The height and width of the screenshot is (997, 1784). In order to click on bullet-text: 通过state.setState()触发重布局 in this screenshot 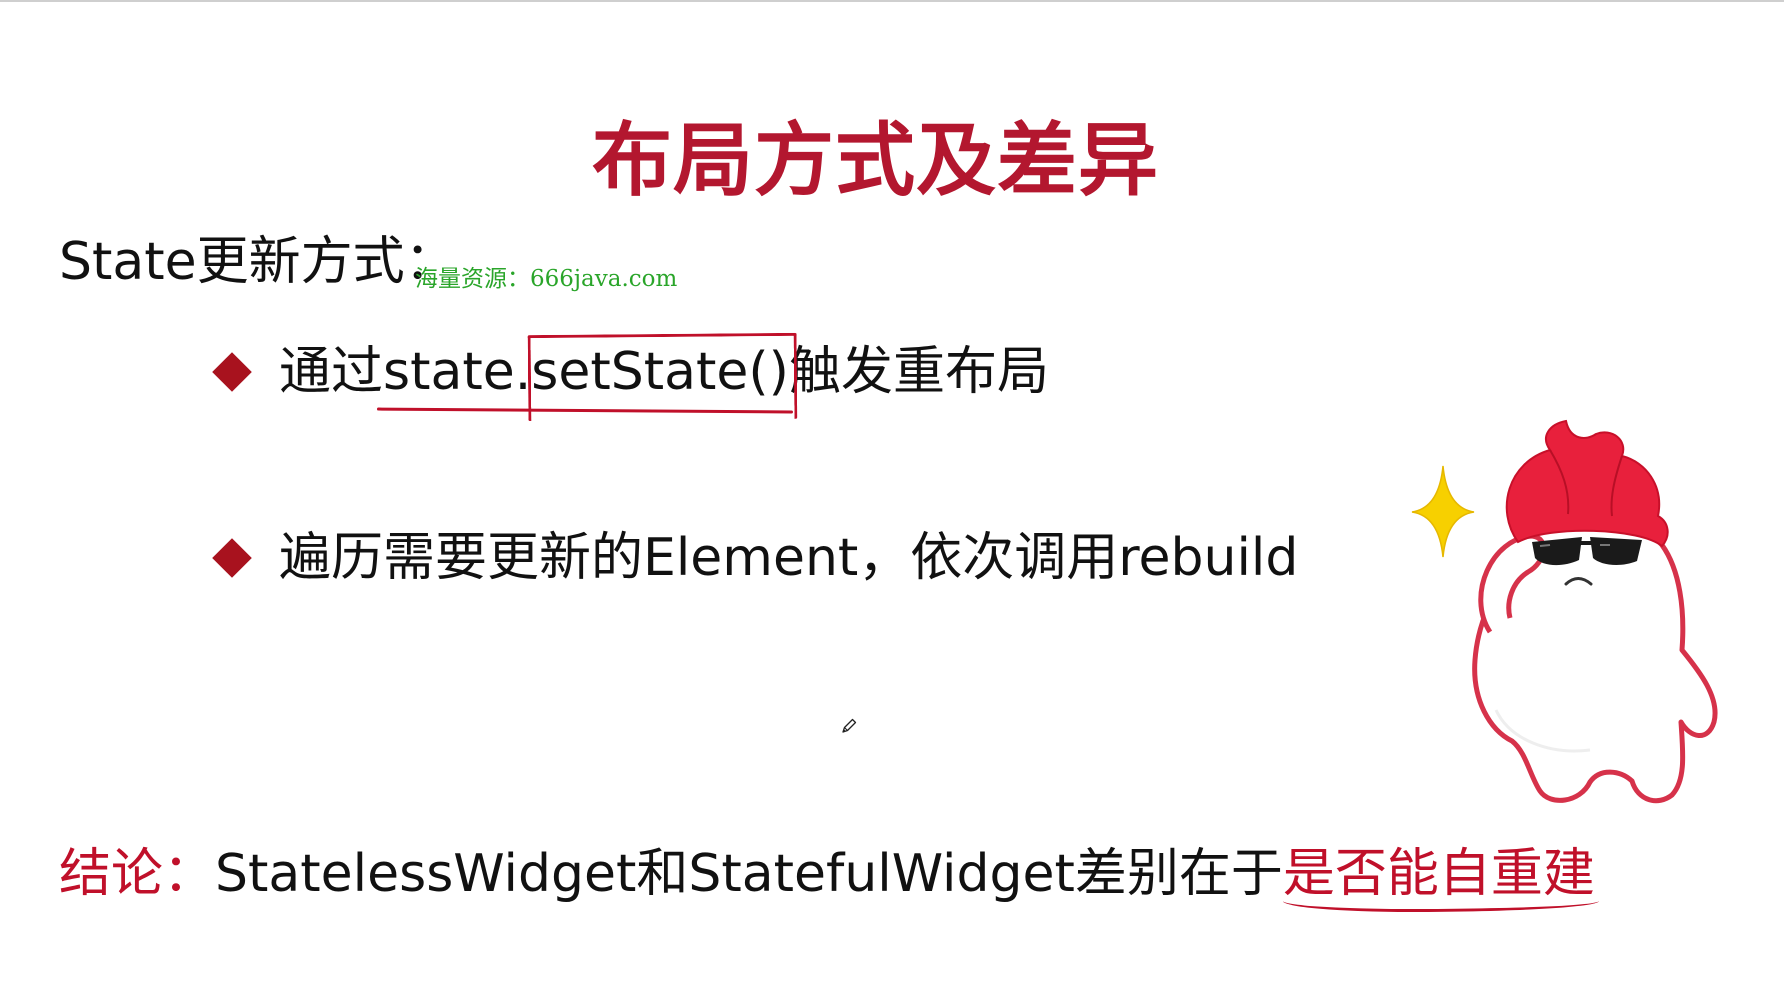, I will do `click(664, 372)`.